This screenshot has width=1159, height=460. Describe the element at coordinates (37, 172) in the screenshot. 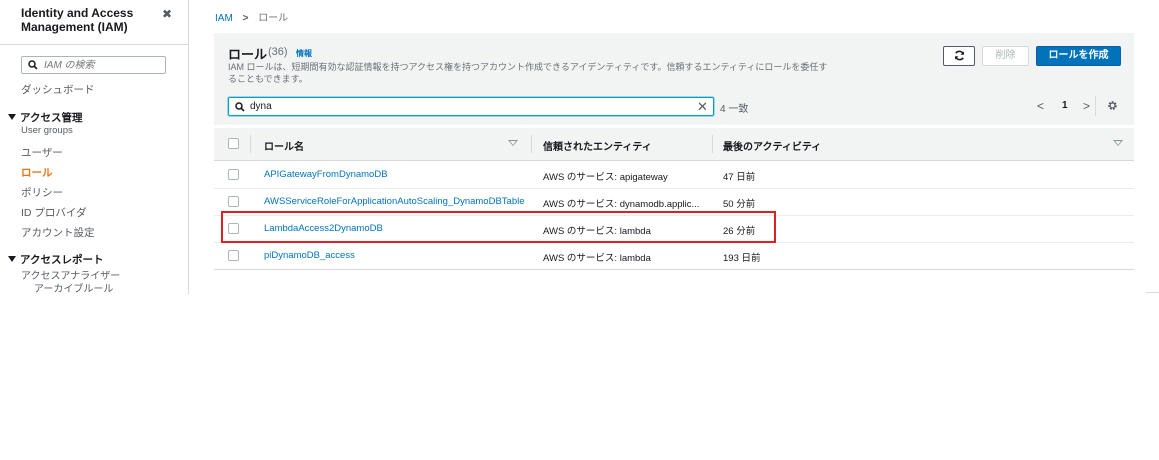

I see `sidebar-item-roles: ロール` at that location.